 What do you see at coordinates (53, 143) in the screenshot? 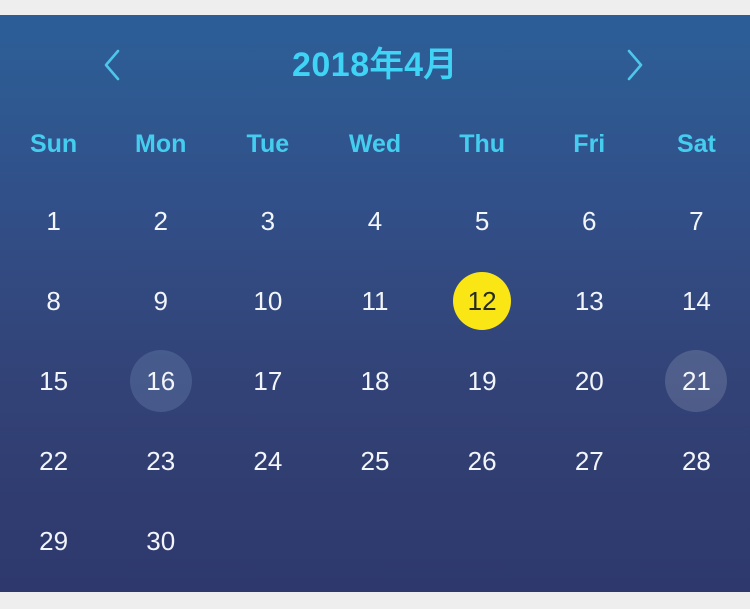
I see `weekday-label-sun: Sun` at bounding box center [53, 143].